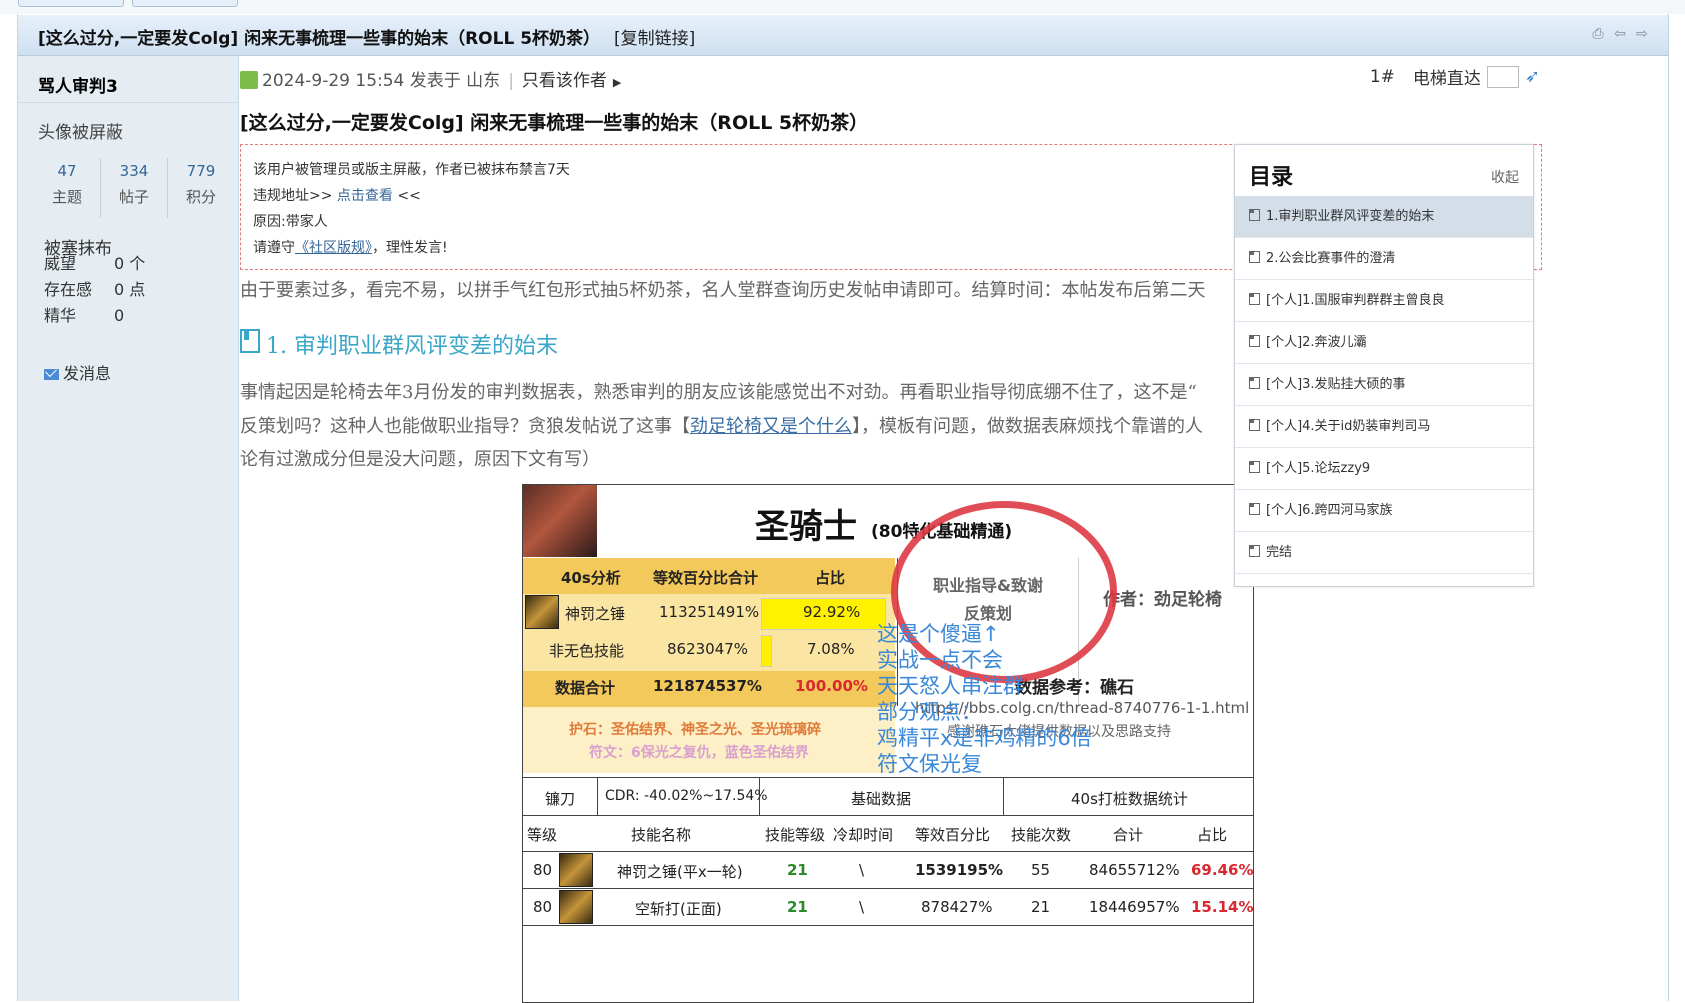 This screenshot has height=1003, width=1685. Describe the element at coordinates (1505, 177) in the screenshot. I see `toc-collapse-button: 收起` at that location.